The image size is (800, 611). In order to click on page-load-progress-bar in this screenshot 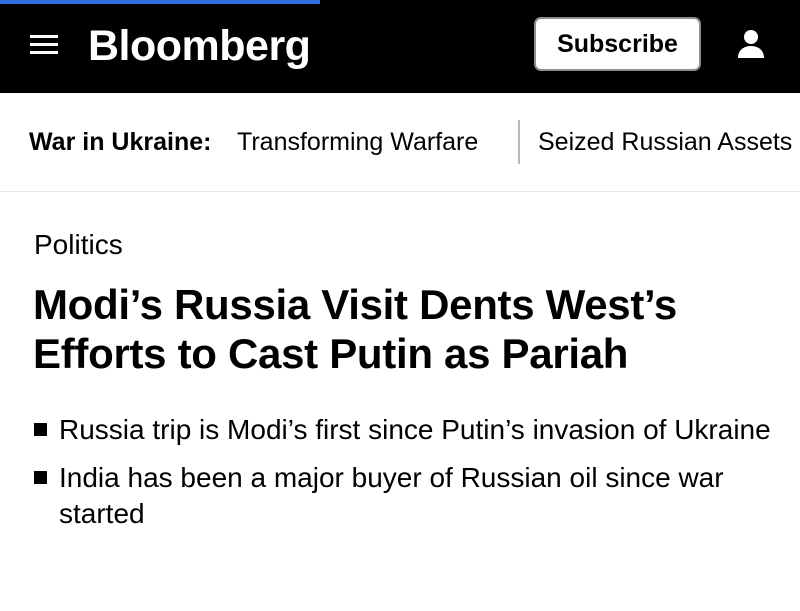, I will do `click(400, 2)`.